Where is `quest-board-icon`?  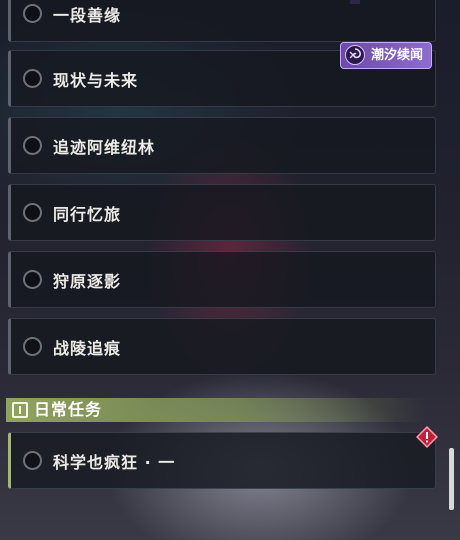 quest-board-icon is located at coordinates (20, 410).